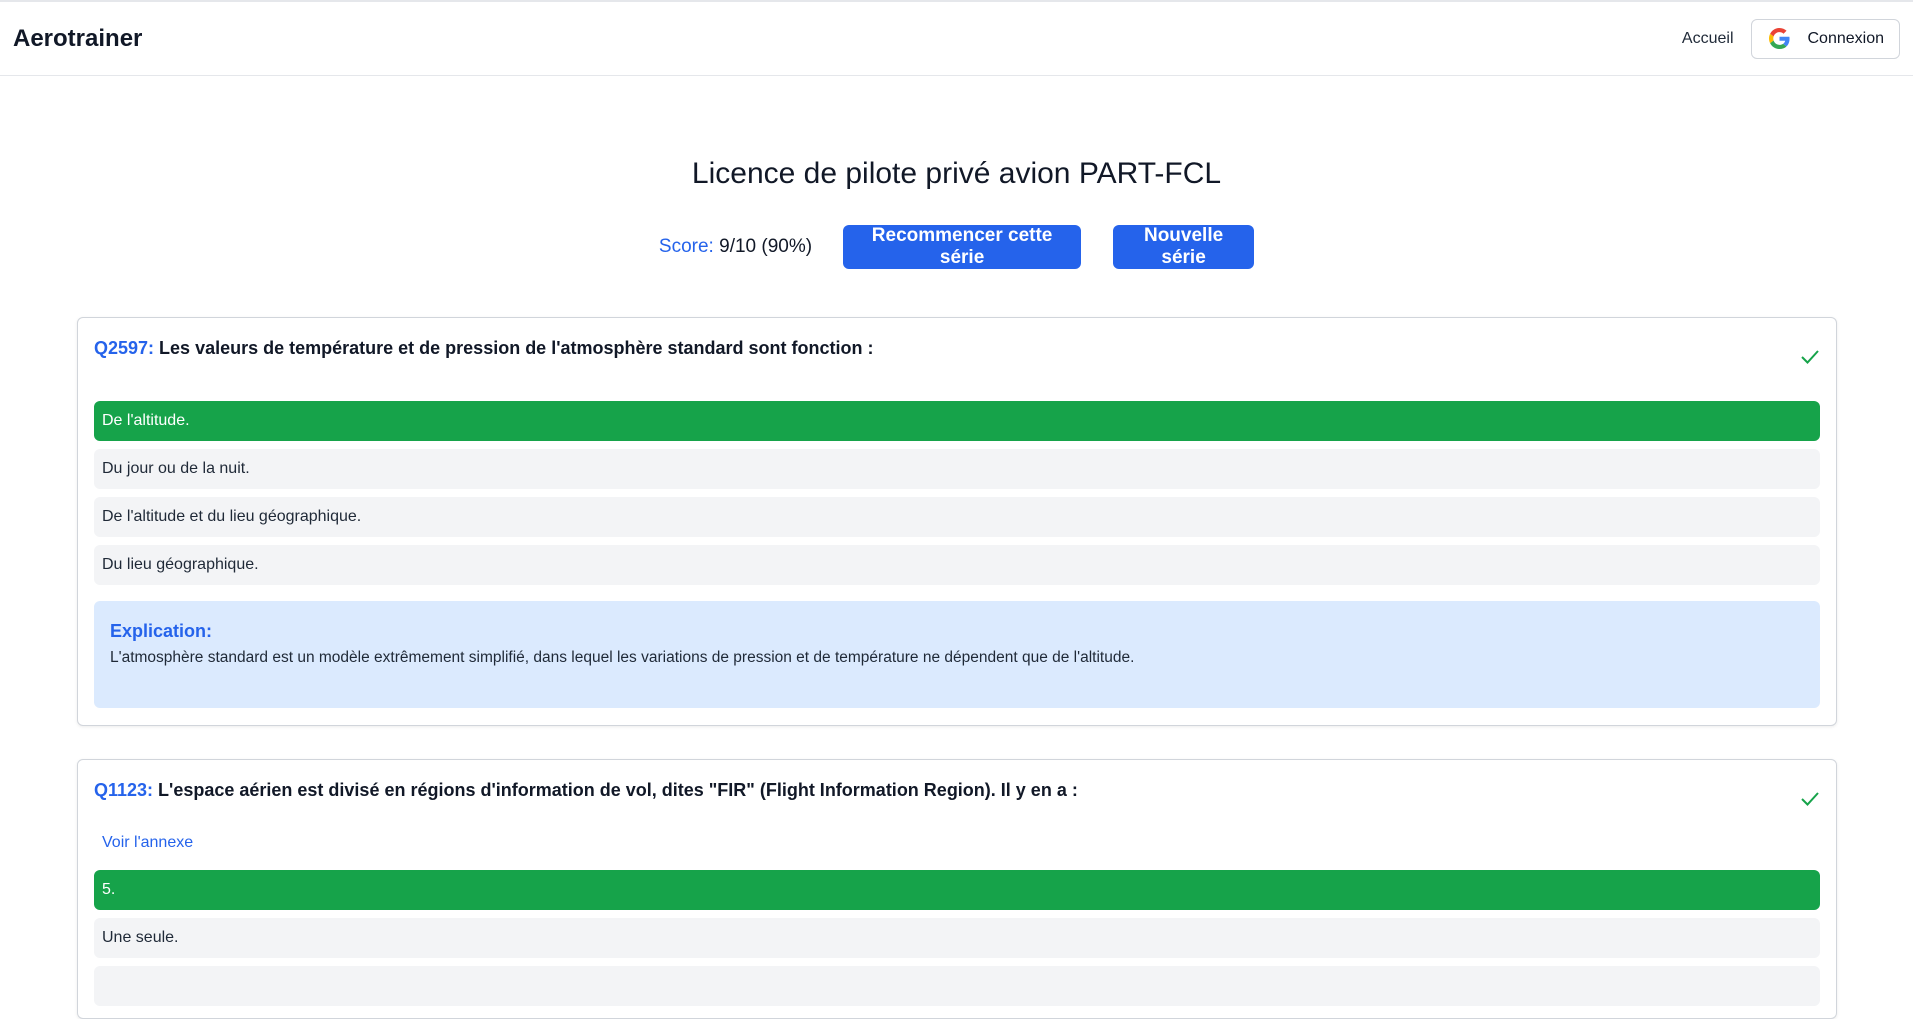  Describe the element at coordinates (686, 246) in the screenshot. I see `score-label: Score:` at that location.